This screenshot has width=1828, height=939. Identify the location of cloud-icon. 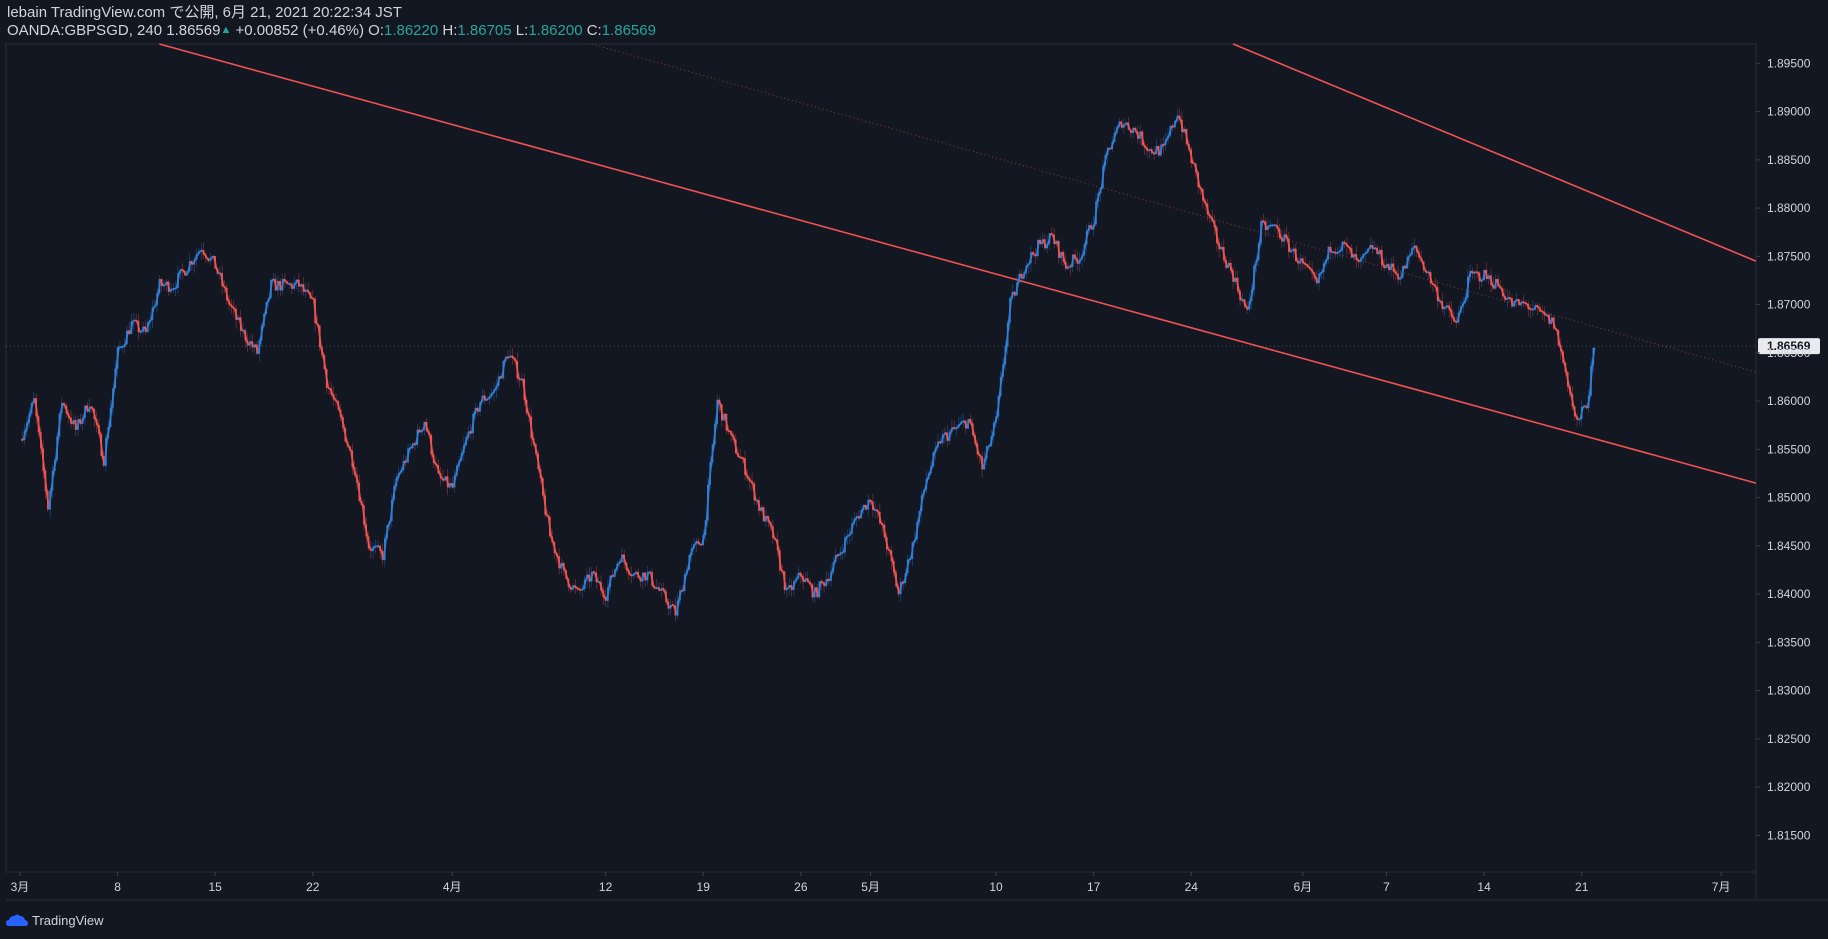
(17, 920).